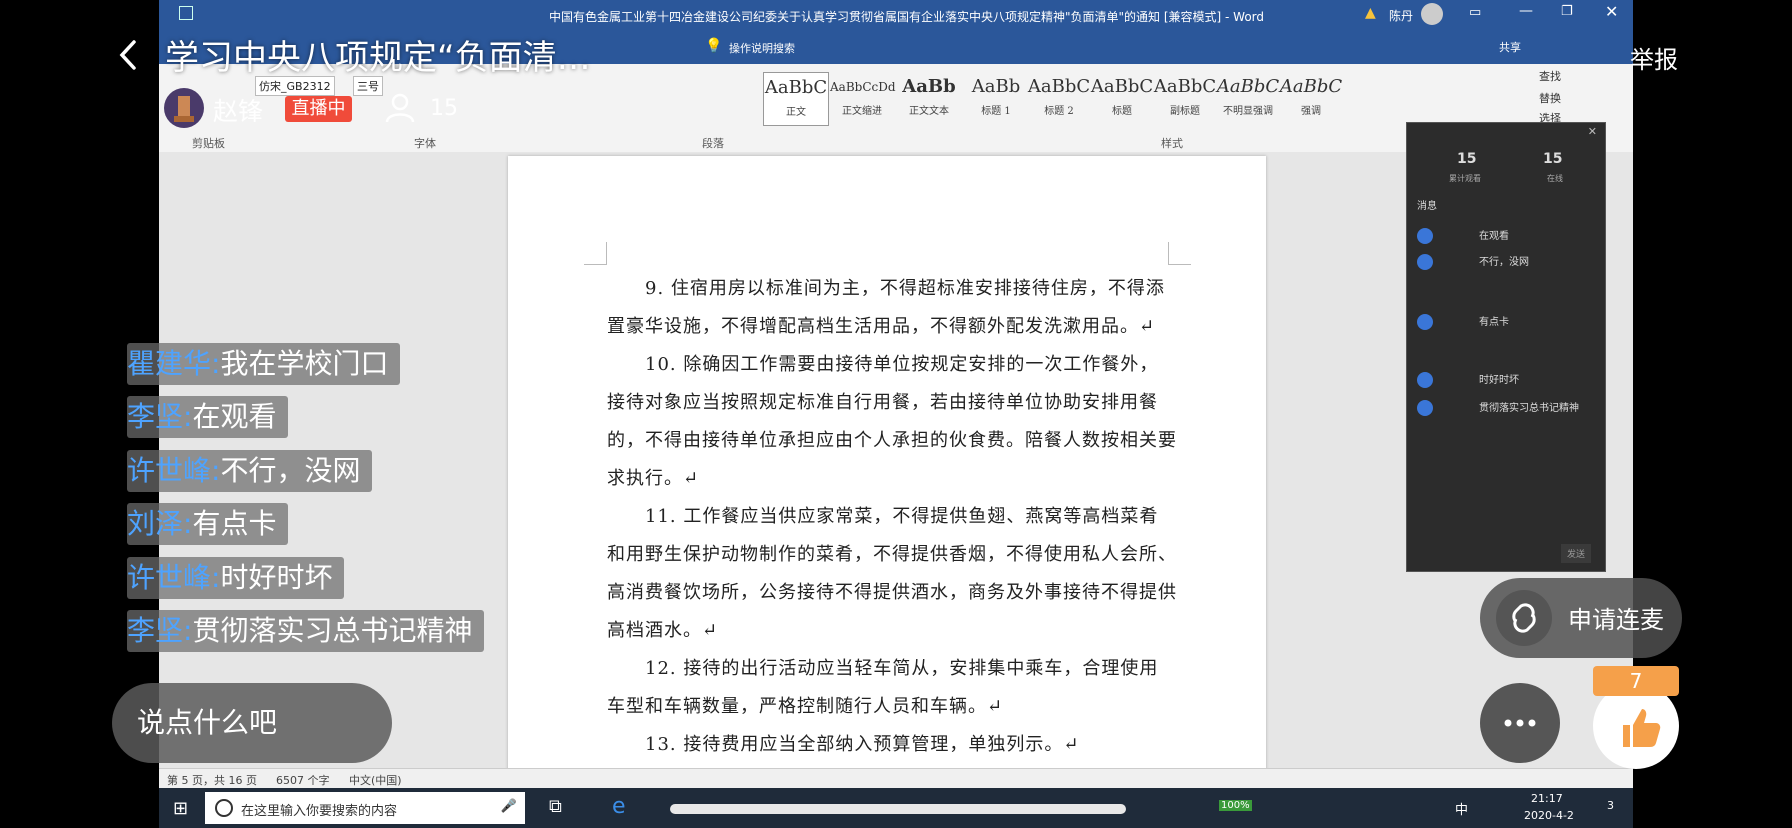 This screenshot has width=1792, height=828. Describe the element at coordinates (208, 417) in the screenshot. I see `chat-message: 李坚:在观看` at that location.